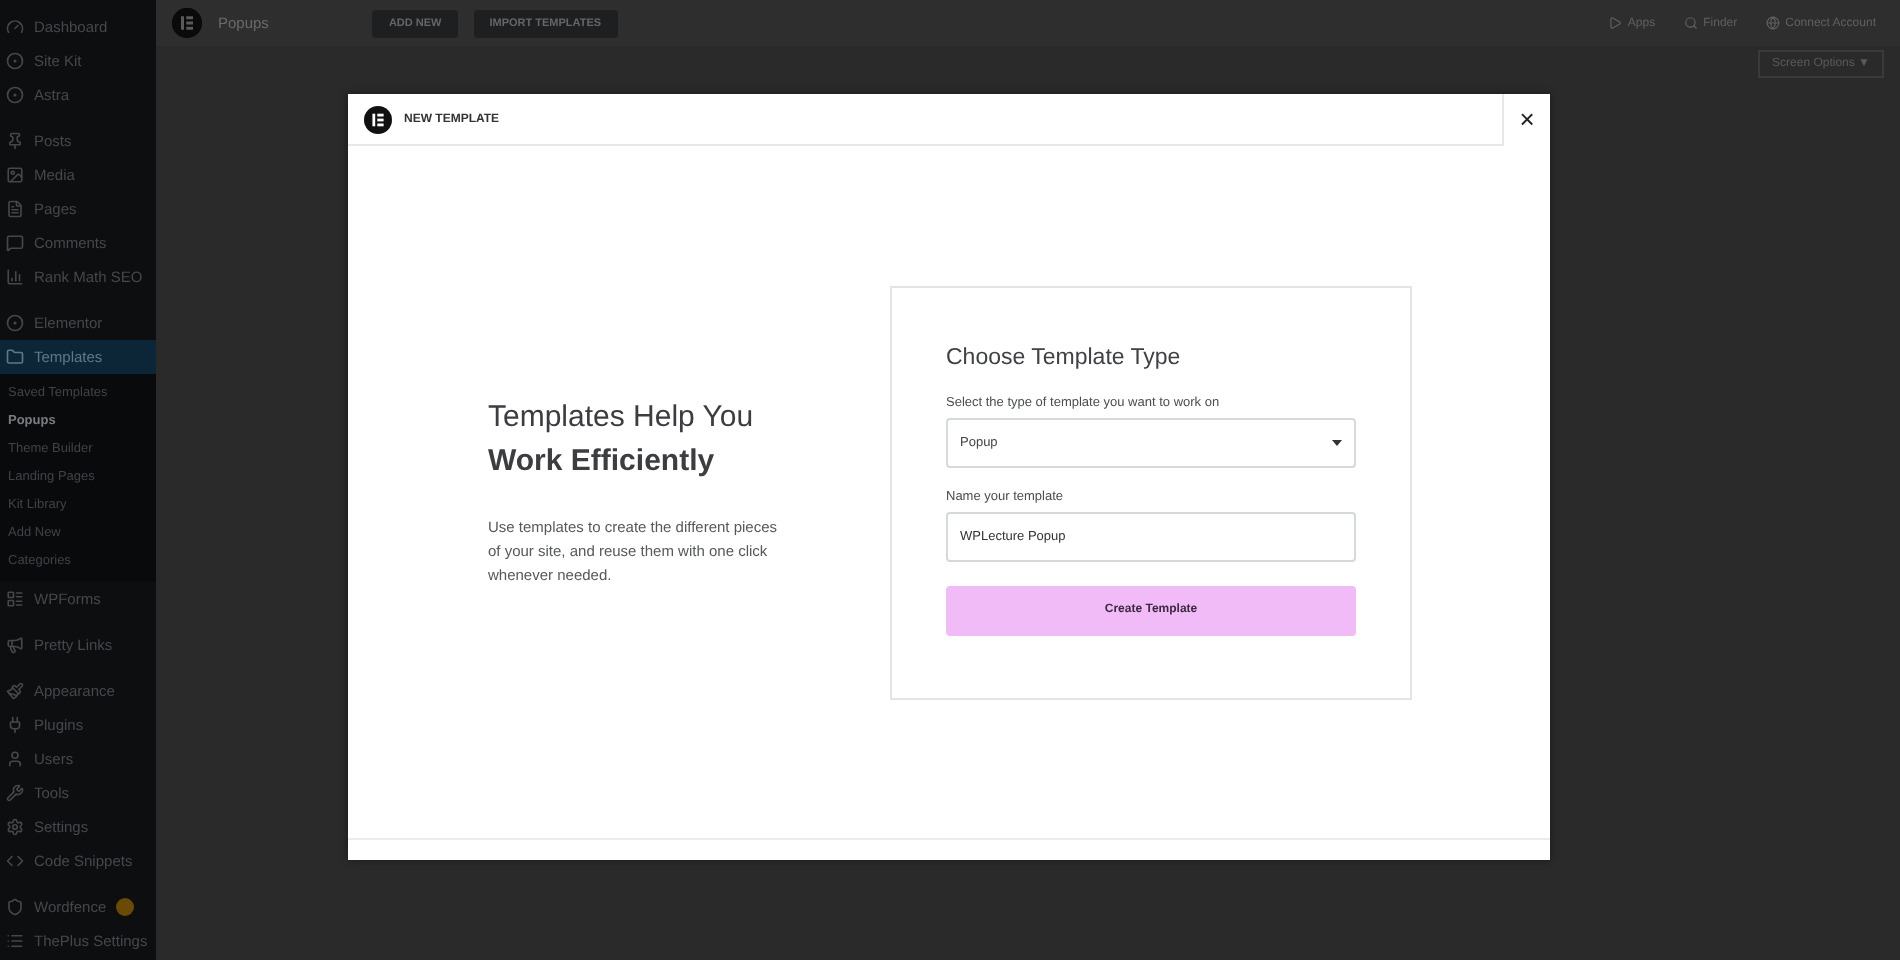  I want to click on gauge-icon, so click(15, 27).